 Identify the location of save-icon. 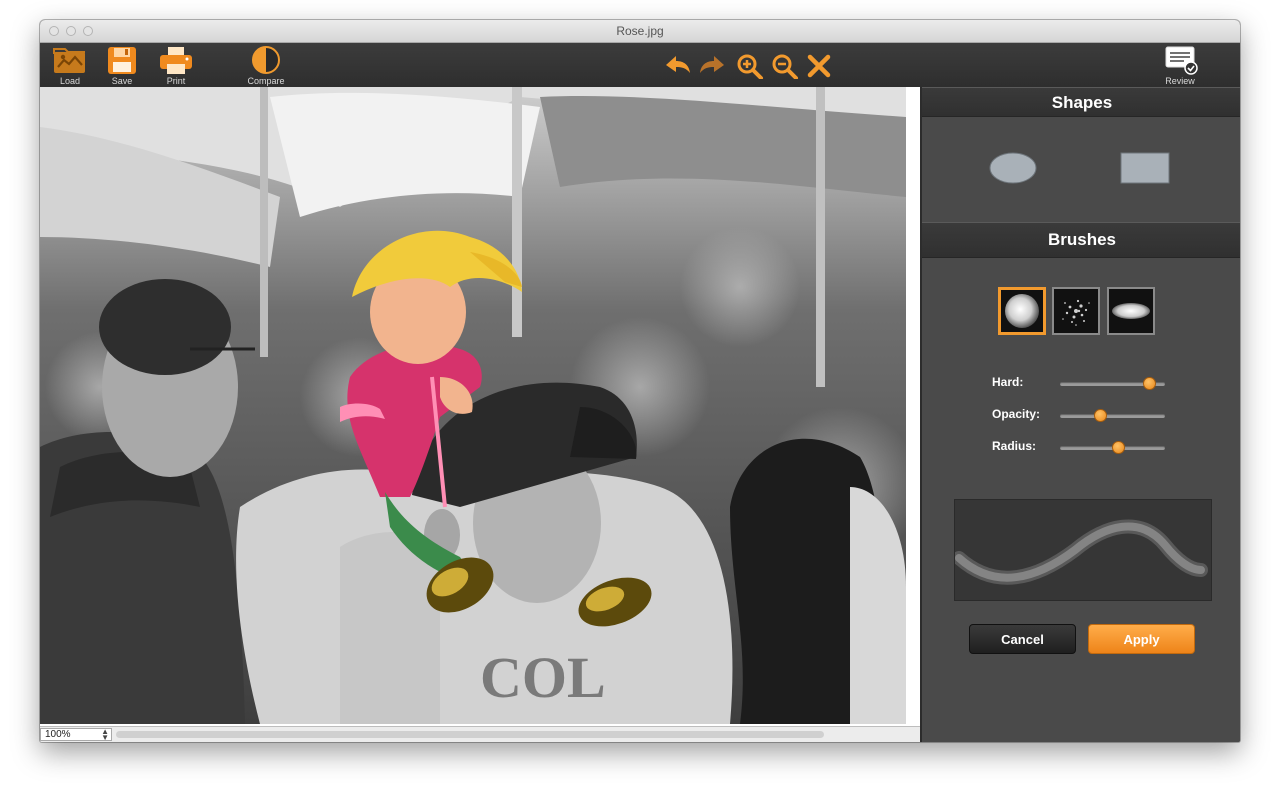
(122, 60).